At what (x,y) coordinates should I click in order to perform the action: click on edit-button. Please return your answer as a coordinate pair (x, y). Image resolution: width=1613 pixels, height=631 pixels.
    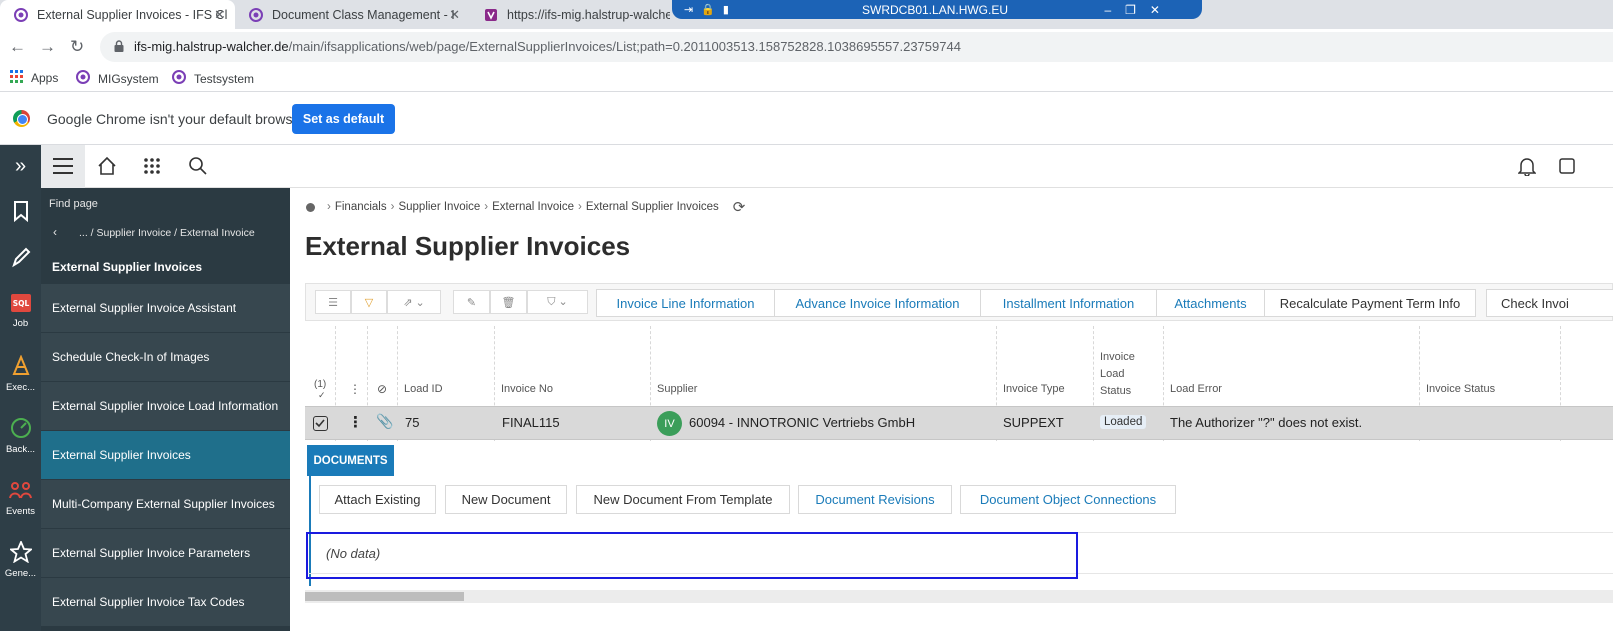
    Looking at the image, I should click on (20, 260).